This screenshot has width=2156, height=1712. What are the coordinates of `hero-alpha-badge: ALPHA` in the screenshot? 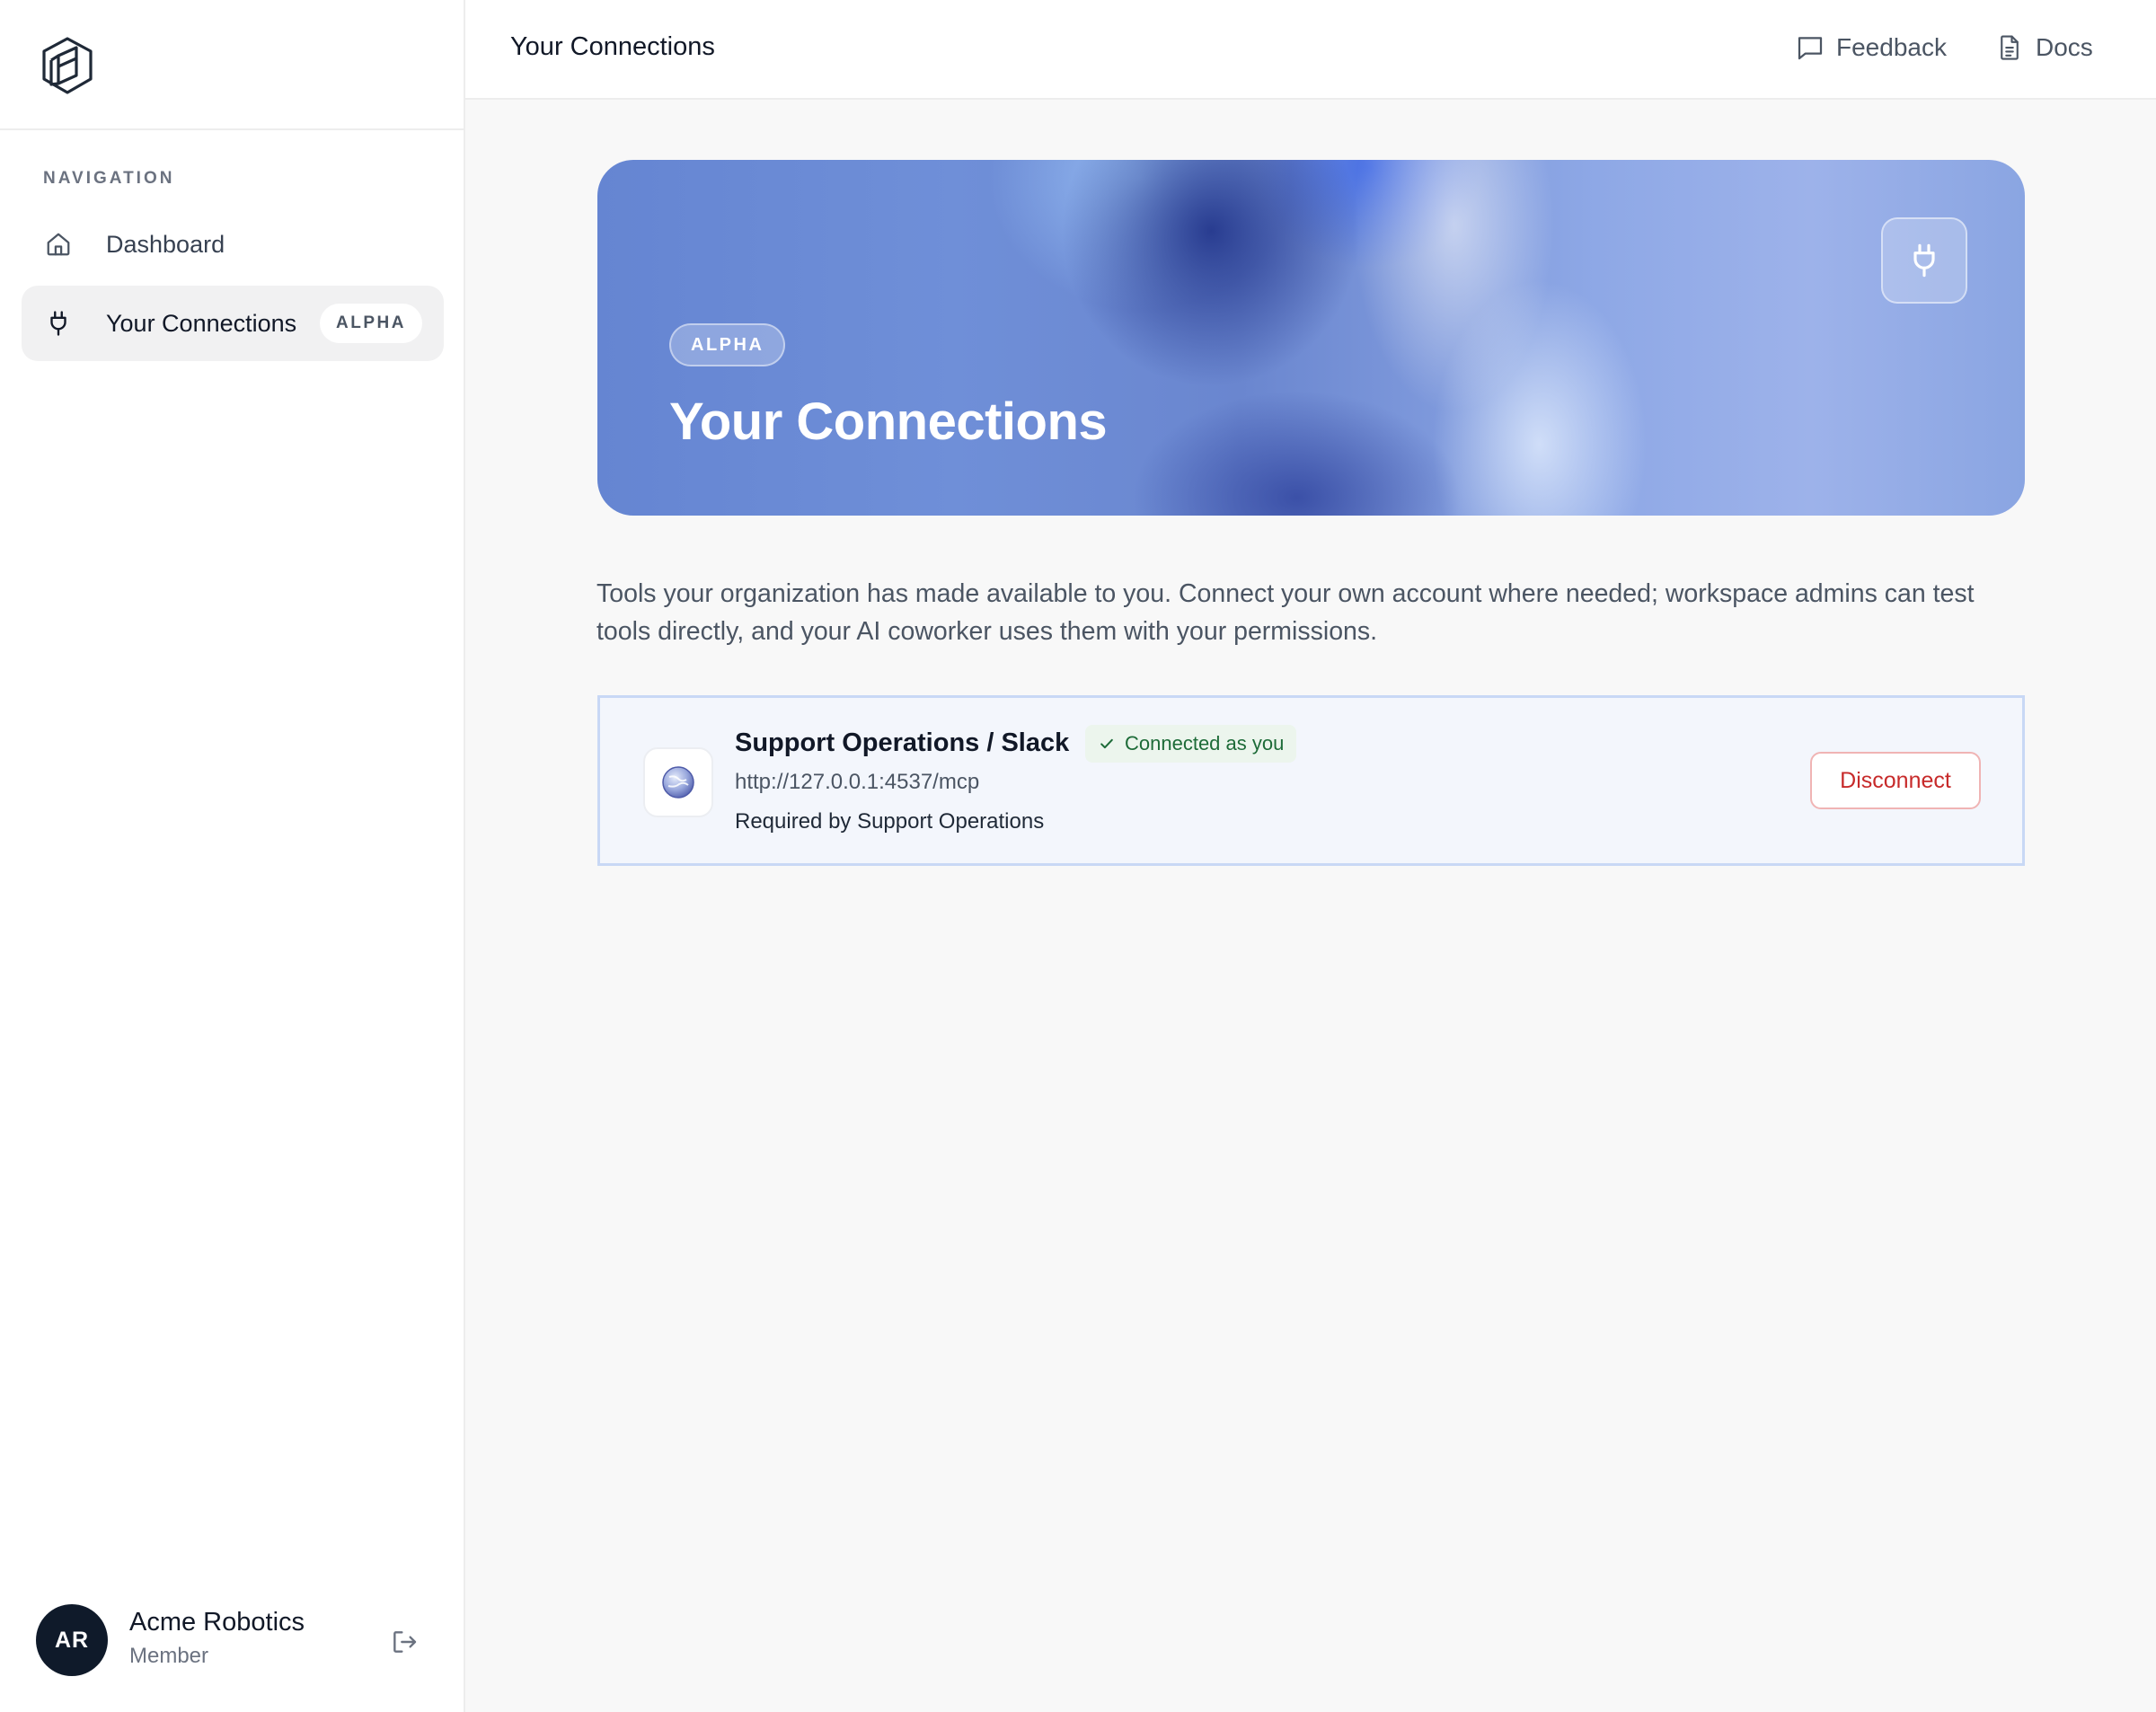 It's located at (727, 344).